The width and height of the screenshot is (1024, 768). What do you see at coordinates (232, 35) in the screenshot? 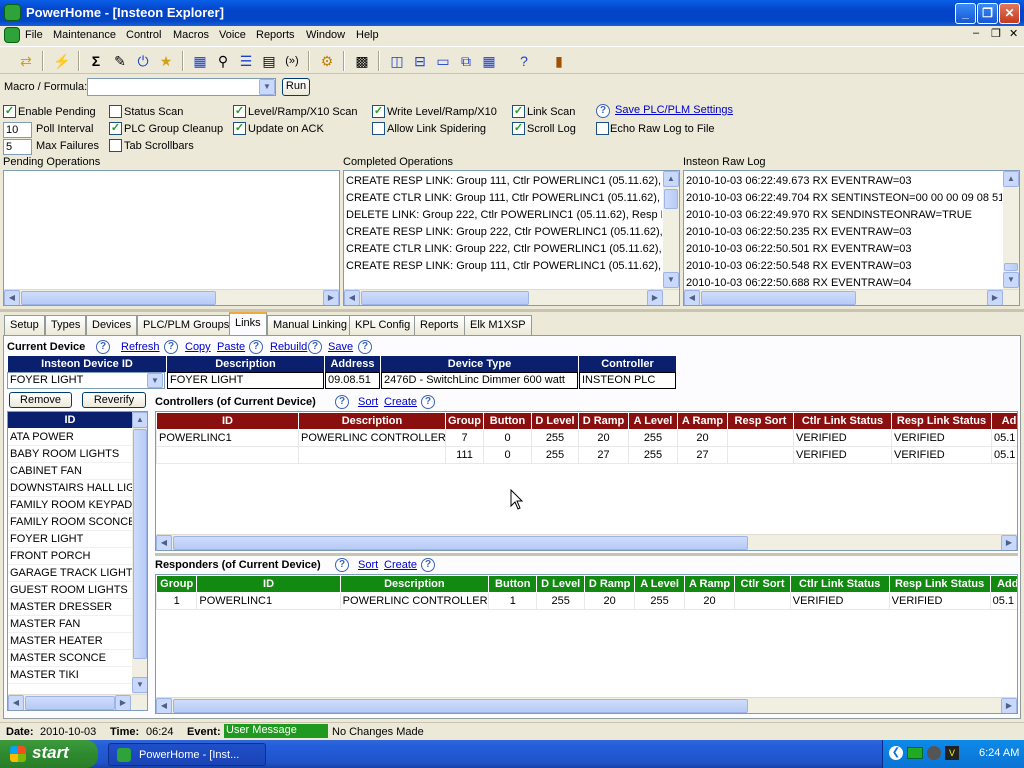
I see `menu-voice: Voice` at bounding box center [232, 35].